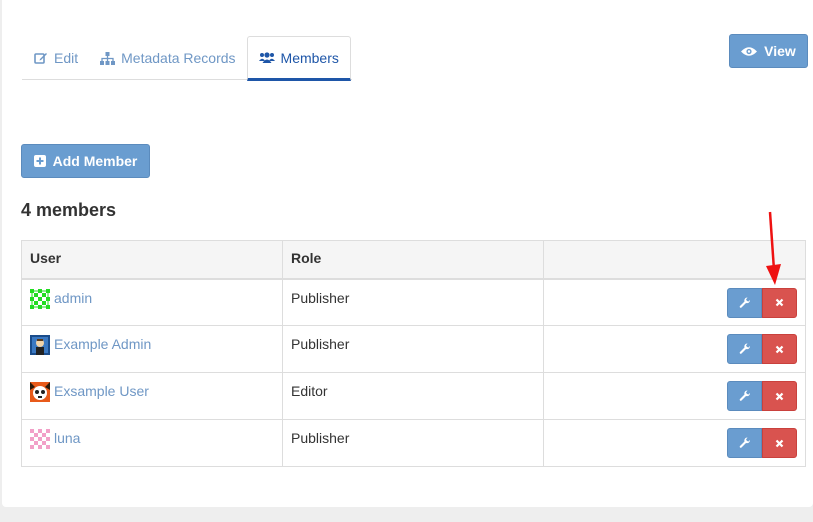 This screenshot has height=522, width=813. I want to click on add-member-button: Add Member, so click(85, 161).